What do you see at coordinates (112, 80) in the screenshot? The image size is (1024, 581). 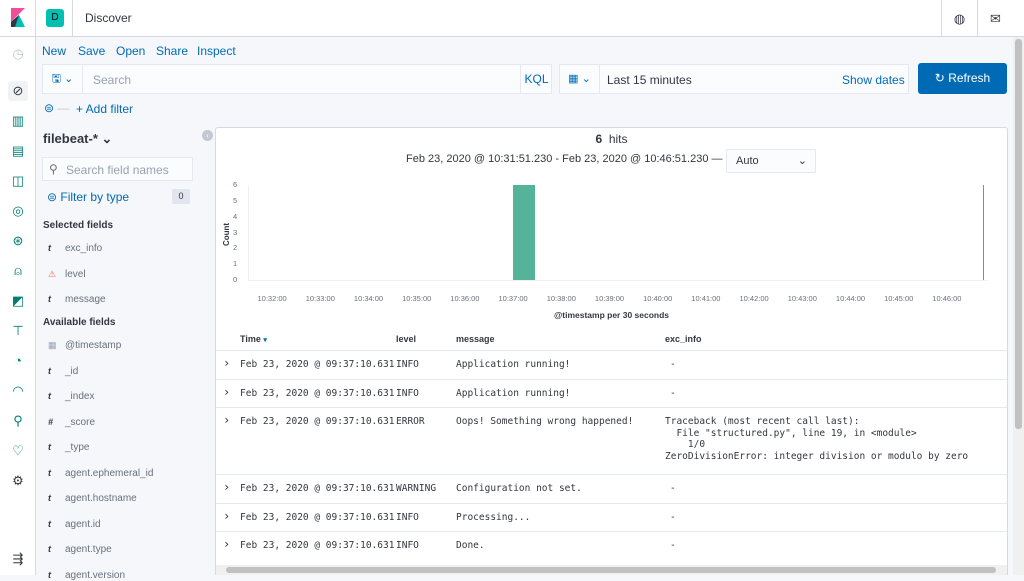 I see `search-input: Search` at bounding box center [112, 80].